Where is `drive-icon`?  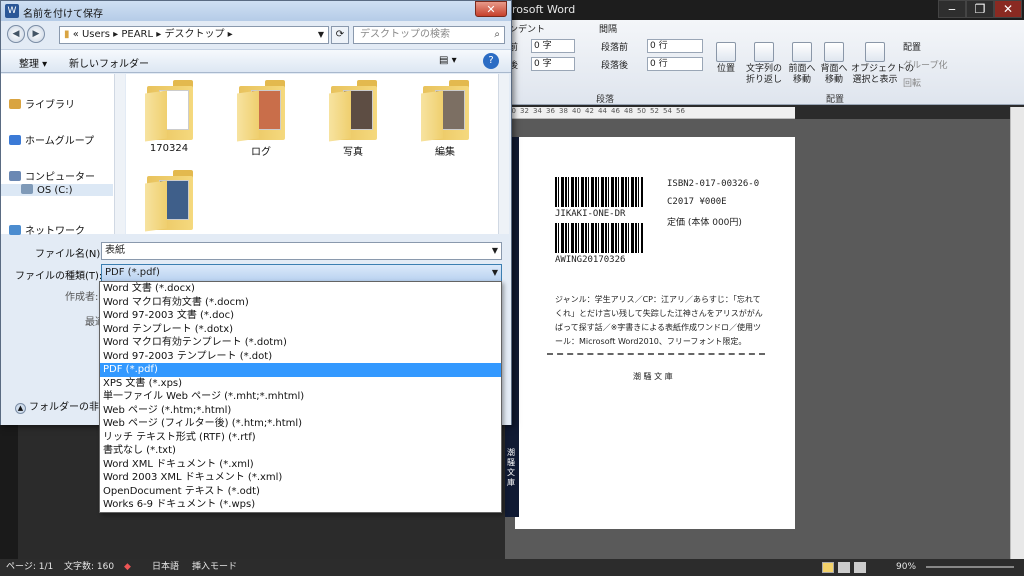
drive-icon is located at coordinates (27, 189).